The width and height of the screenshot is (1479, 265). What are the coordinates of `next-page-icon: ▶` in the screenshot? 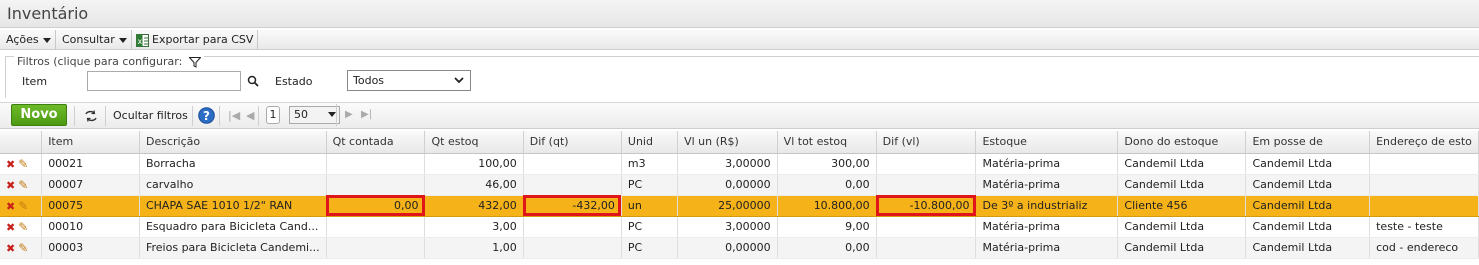 It's located at (349, 114).